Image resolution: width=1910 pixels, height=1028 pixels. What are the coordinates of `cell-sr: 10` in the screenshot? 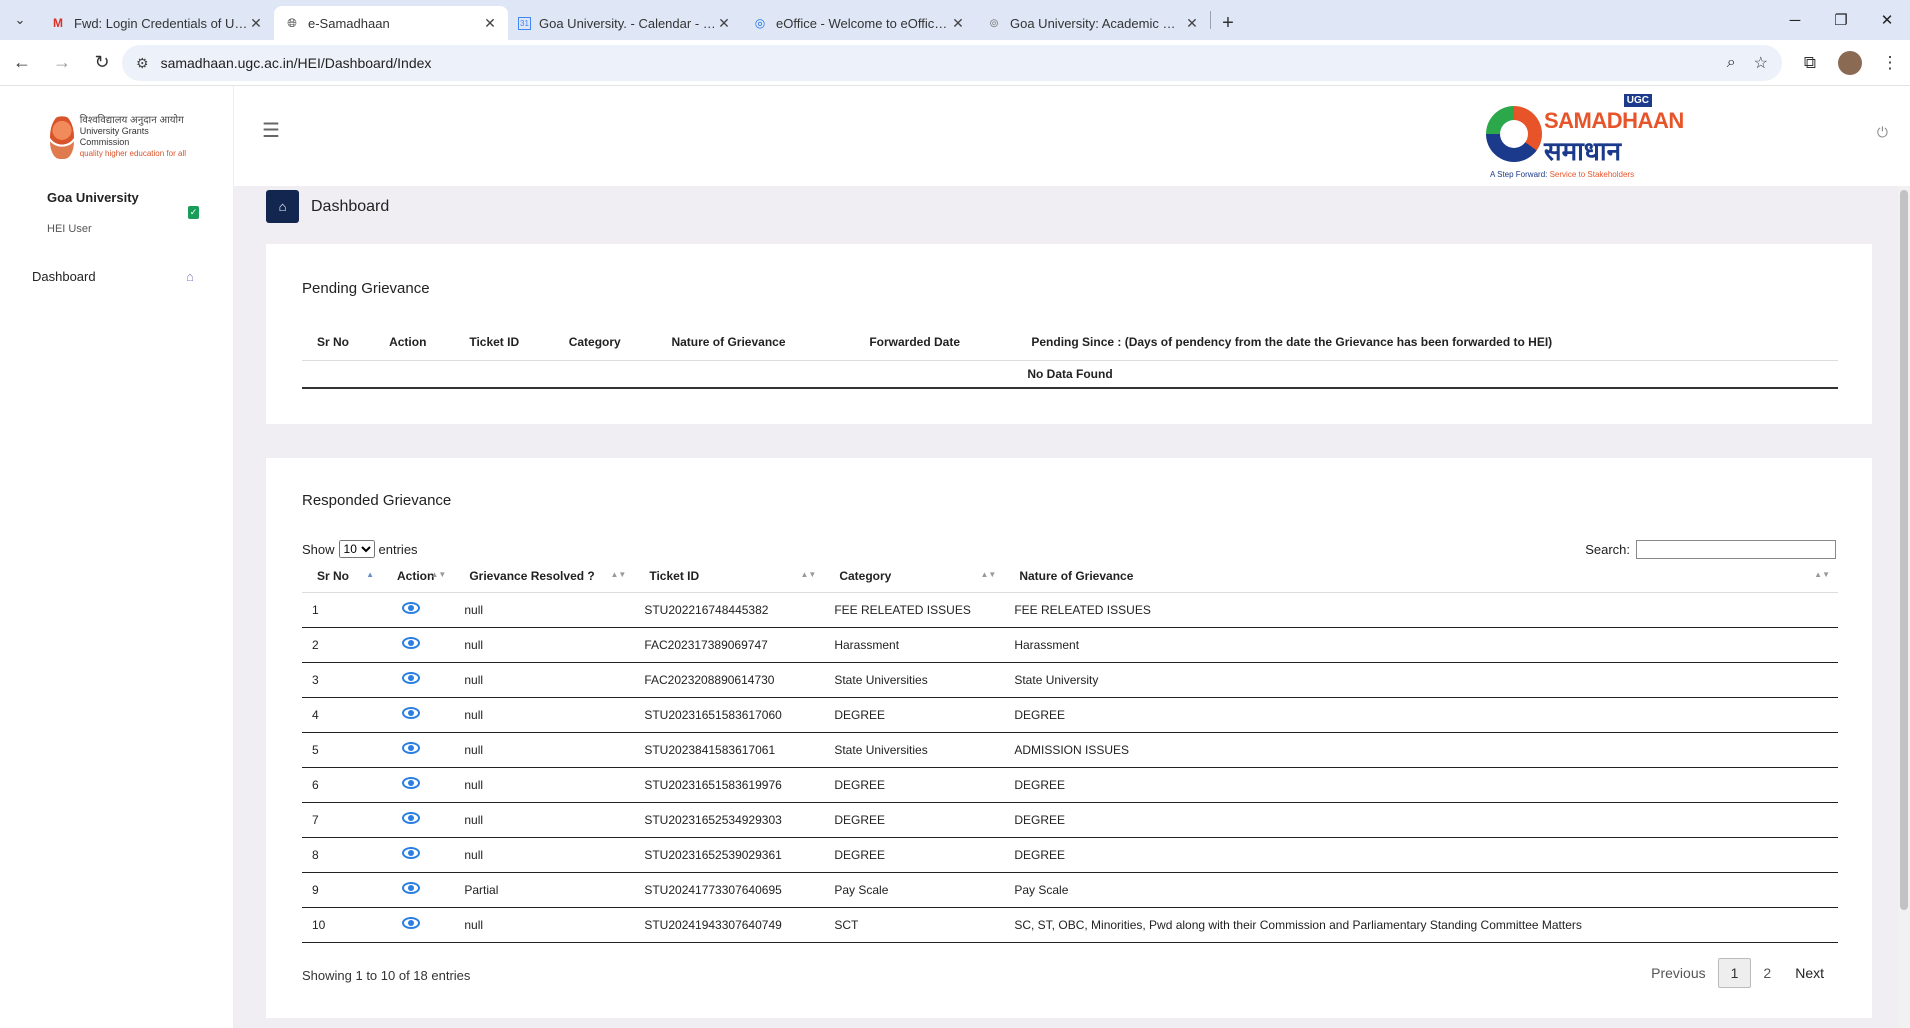 It's located at (342, 925).